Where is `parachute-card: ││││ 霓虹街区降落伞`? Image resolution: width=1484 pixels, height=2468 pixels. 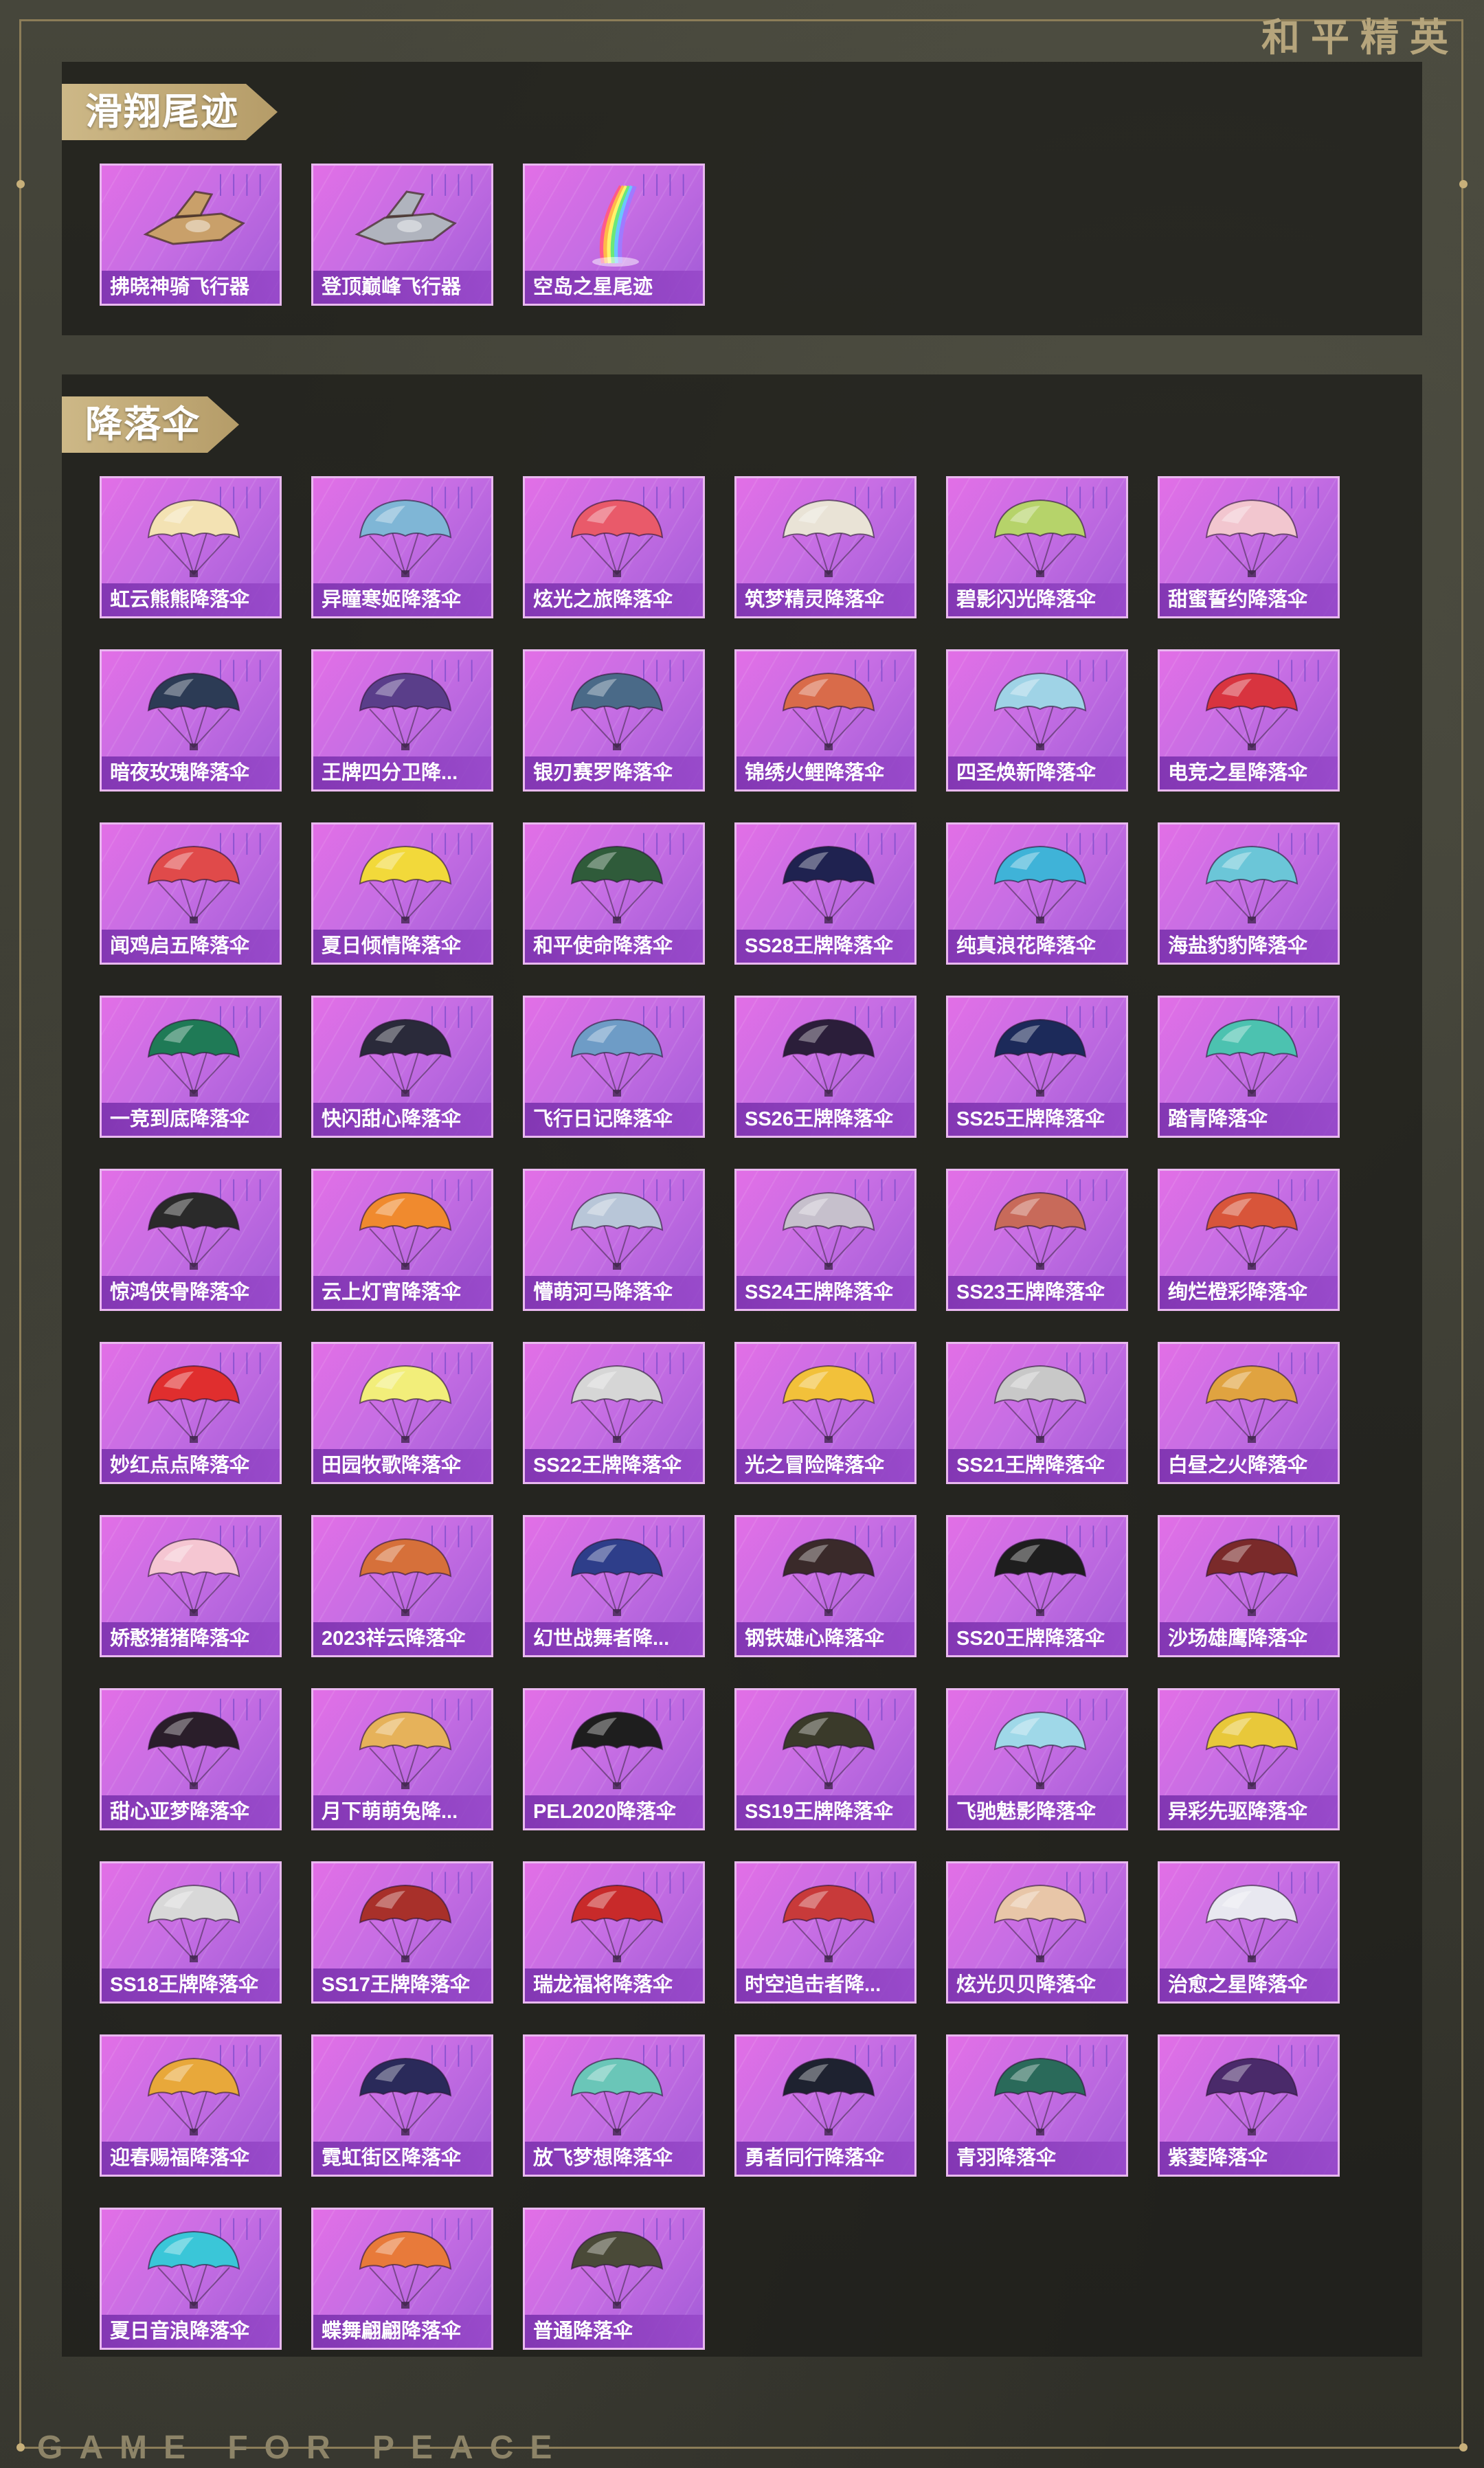 parachute-card: ││││ 霓虹街区降落伞 is located at coordinates (402, 2105).